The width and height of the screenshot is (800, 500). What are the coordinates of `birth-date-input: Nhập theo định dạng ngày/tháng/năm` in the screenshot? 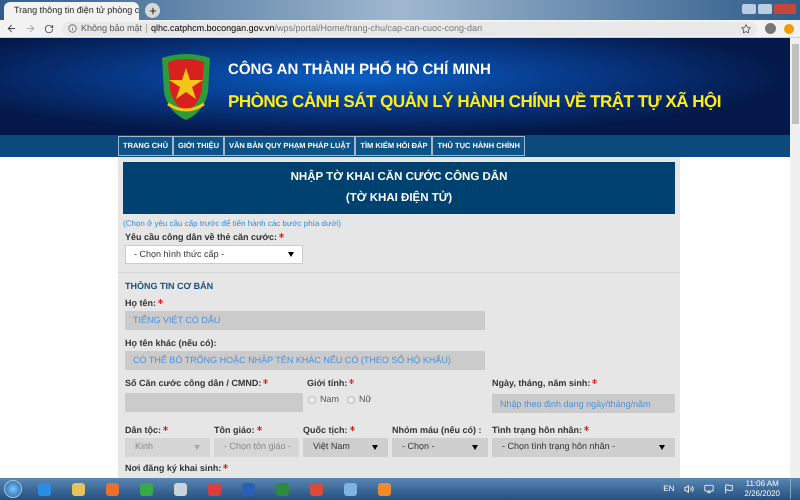 It's located at (583, 403).